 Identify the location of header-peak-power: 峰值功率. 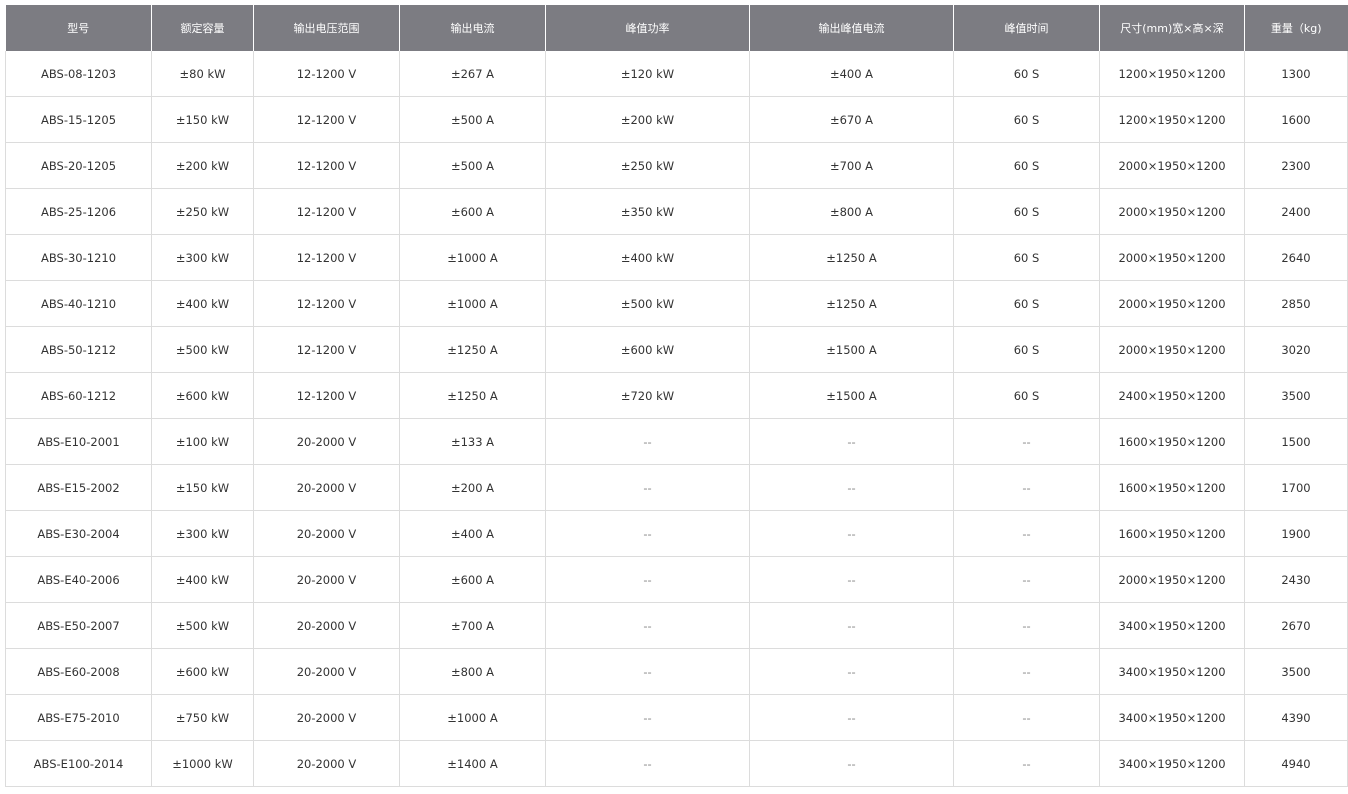
(647, 28).